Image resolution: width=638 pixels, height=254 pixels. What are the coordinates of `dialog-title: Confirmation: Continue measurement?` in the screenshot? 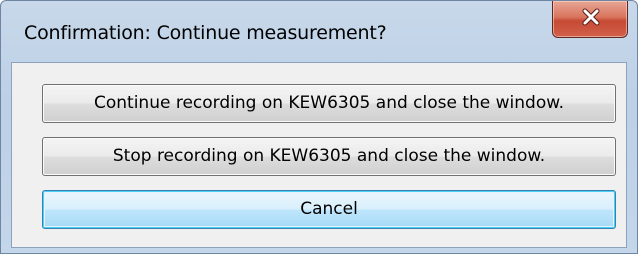 It's located at (205, 33).